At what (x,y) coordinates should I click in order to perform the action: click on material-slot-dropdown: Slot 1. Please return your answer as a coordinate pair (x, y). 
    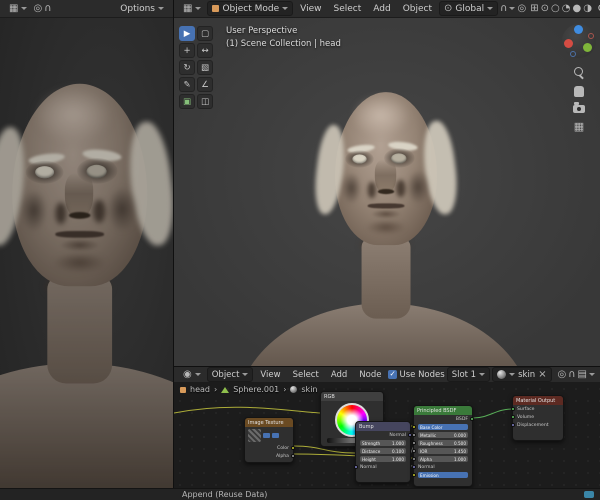
    Looking at the image, I should click on (468, 374).